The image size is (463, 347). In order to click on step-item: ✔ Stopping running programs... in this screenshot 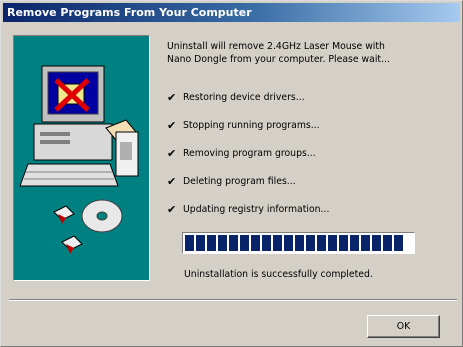, I will do `click(243, 125)`.